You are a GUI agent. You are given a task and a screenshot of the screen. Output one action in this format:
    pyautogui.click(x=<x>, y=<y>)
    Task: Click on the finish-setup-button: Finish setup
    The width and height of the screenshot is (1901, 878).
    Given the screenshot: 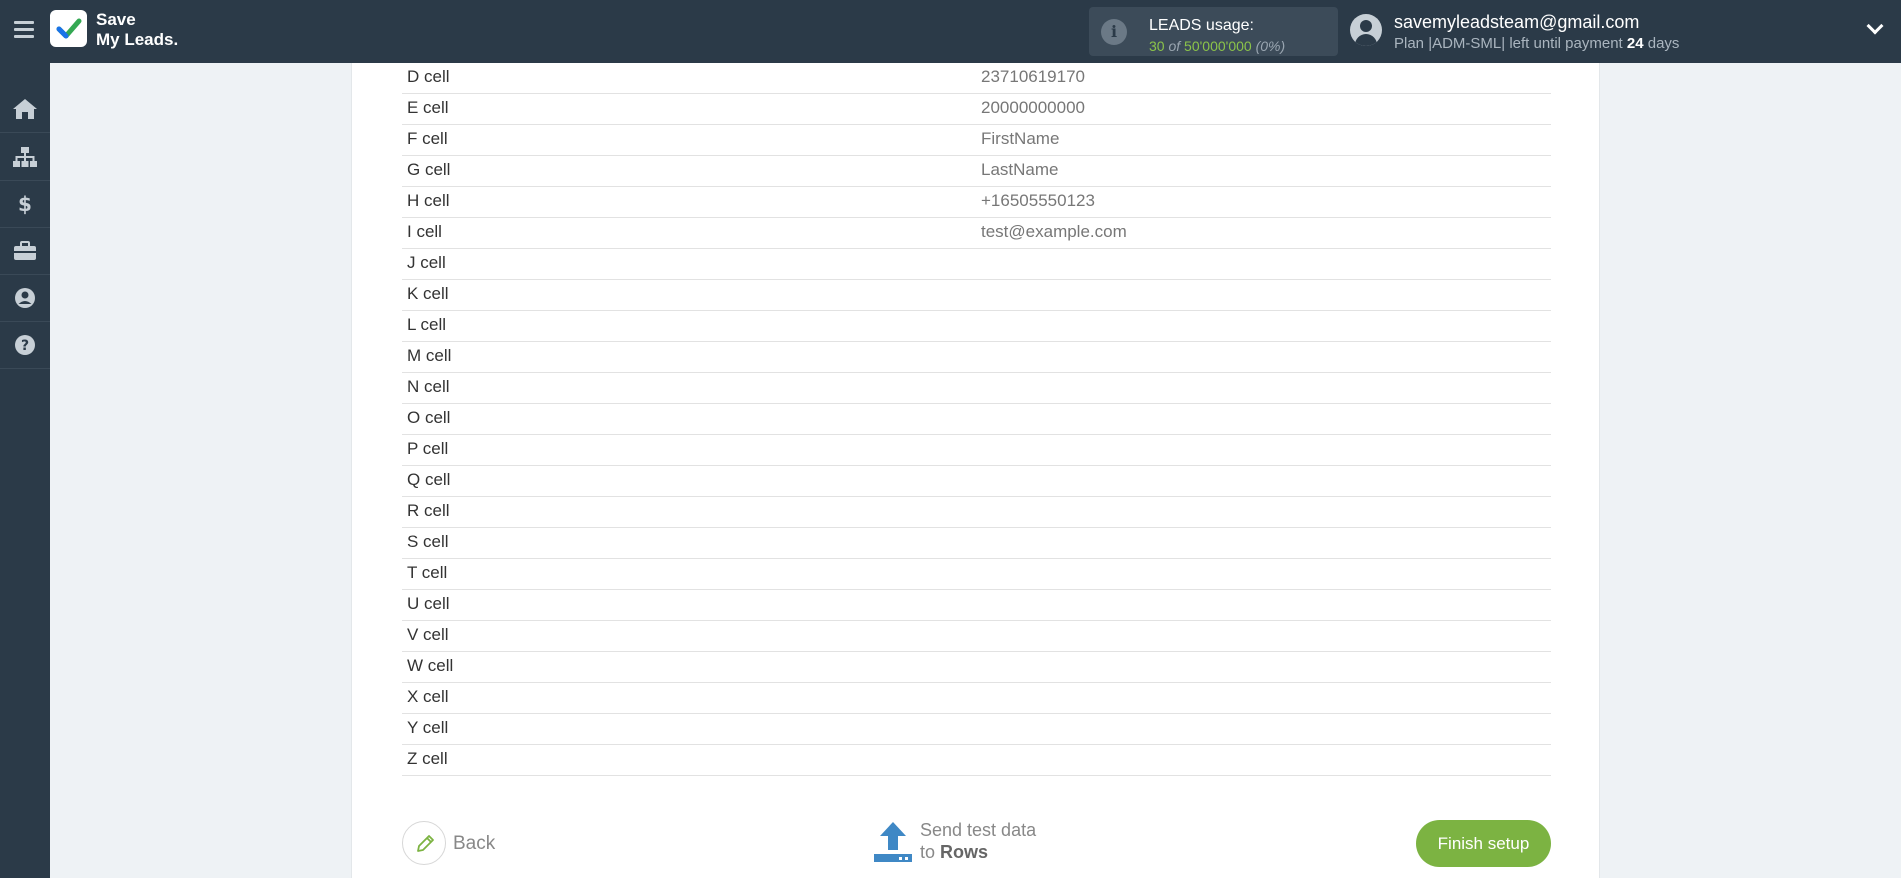 What is the action you would take?
    pyautogui.click(x=1483, y=843)
    